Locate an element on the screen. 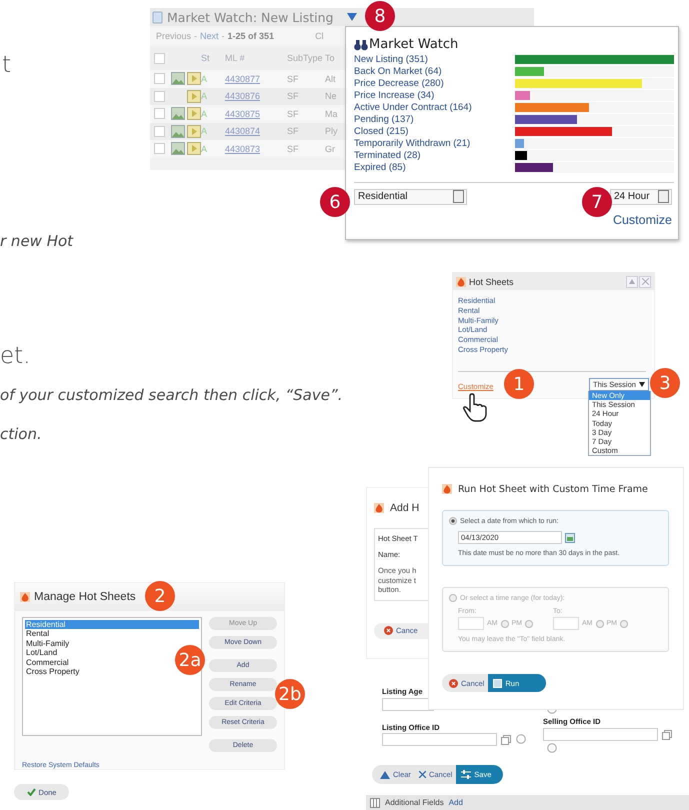 This screenshot has width=689, height=810. step-number-badge: 8 is located at coordinates (380, 16).